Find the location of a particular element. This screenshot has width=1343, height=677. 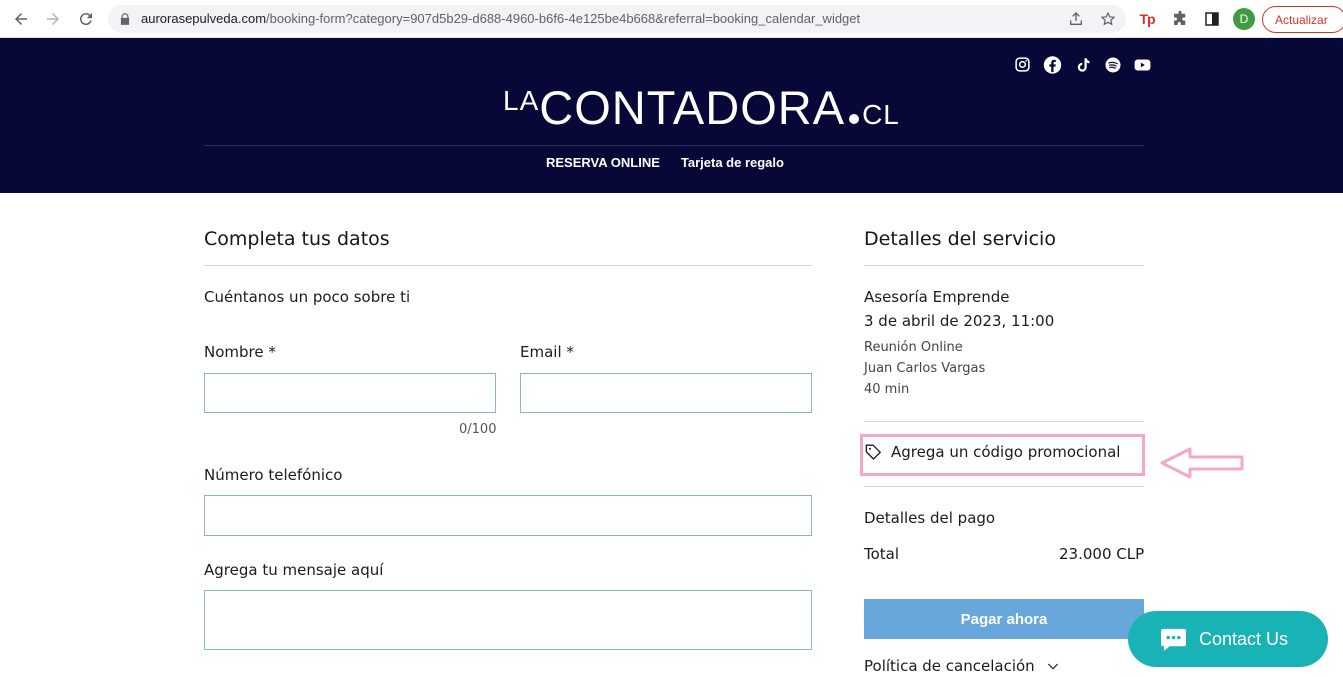

details-title-divider is located at coordinates (1004, 265).